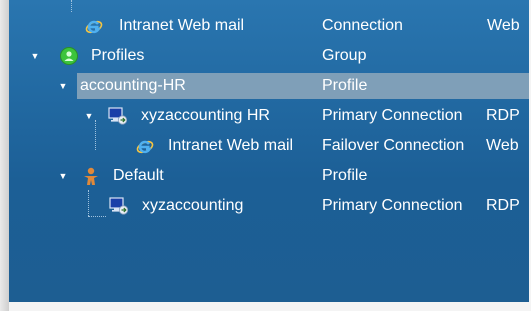  Describe the element at coordinates (362, 25) in the screenshot. I see `row-type: Connection` at that location.